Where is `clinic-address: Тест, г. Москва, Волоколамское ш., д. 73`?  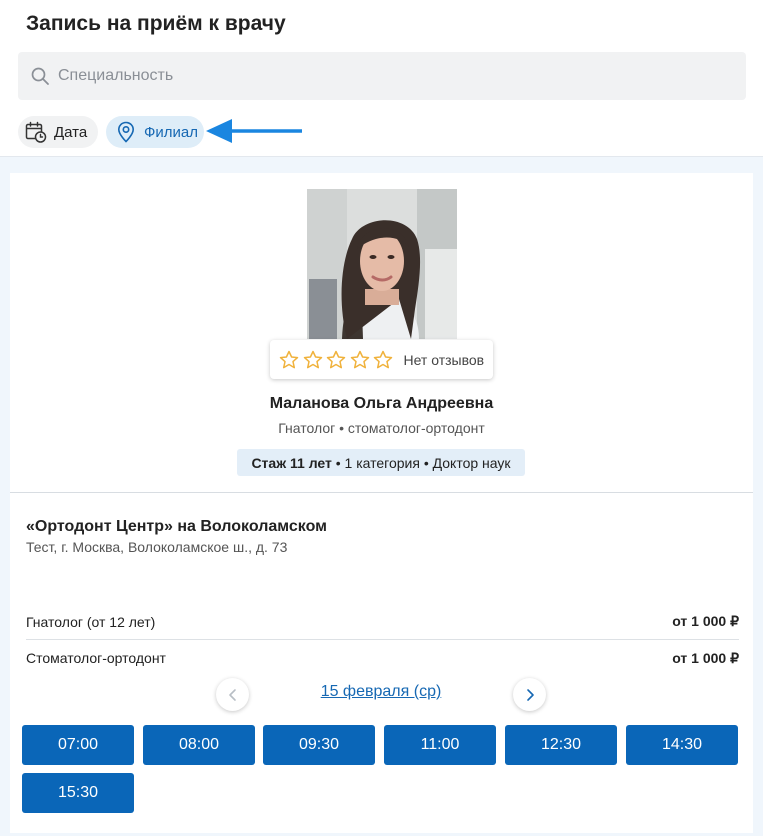
clinic-address: Тест, г. Москва, Волоколамское ш., д. 73 is located at coordinates (157, 547).